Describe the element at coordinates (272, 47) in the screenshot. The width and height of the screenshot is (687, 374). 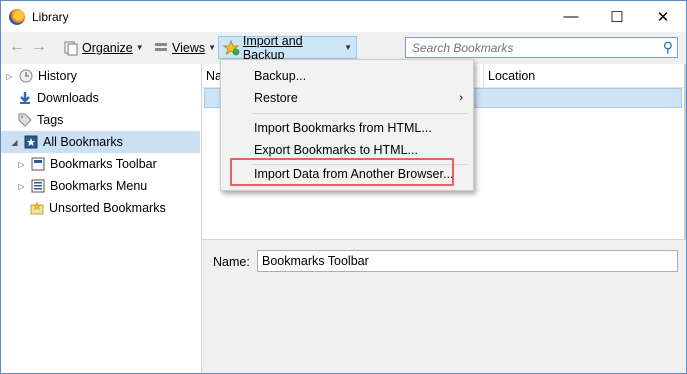
I see `import-backup-label: Import and Backup` at that location.